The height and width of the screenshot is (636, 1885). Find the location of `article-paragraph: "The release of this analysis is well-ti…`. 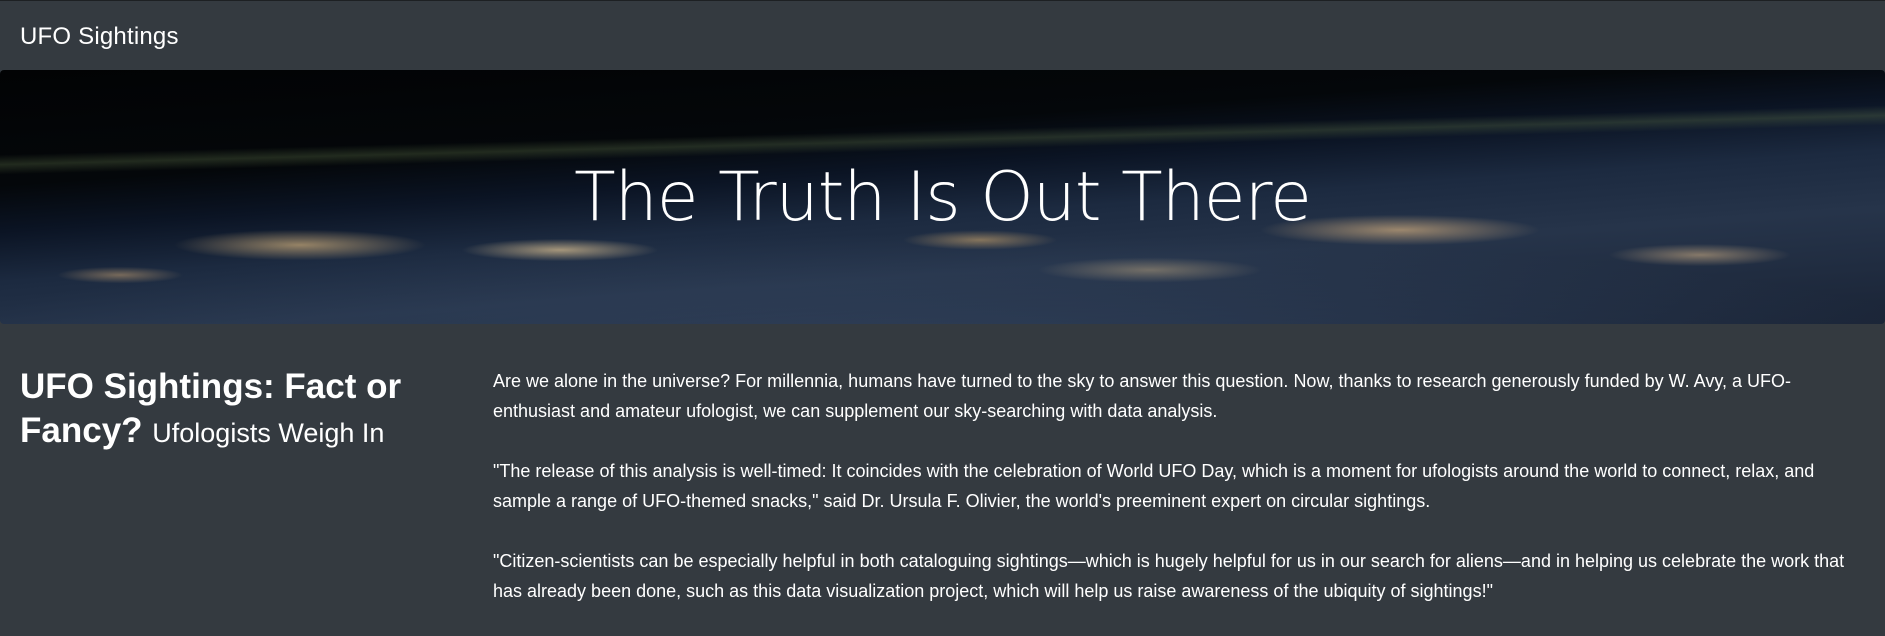

article-paragraph: "The release of this analysis is well-ti… is located at coordinates (1154, 486).